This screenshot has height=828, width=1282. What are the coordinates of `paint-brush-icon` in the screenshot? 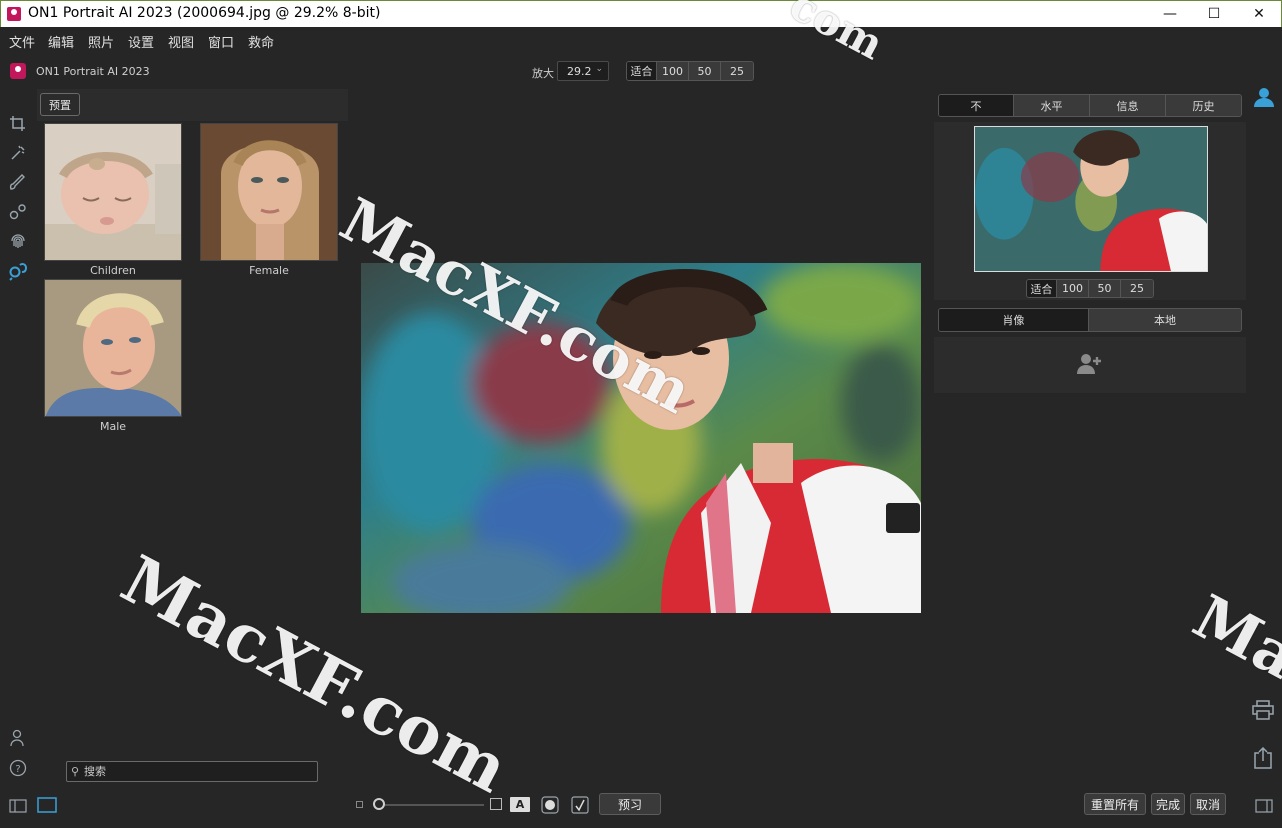 It's located at (18, 182).